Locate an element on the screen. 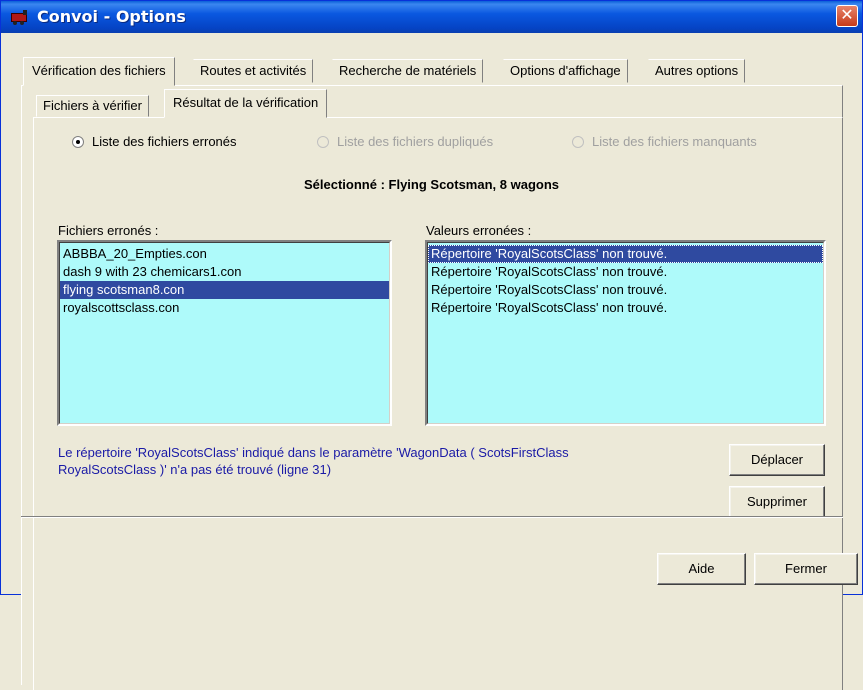 This screenshot has height=690, width=863. radio-label: Liste des fichiers manquants is located at coordinates (674, 141).